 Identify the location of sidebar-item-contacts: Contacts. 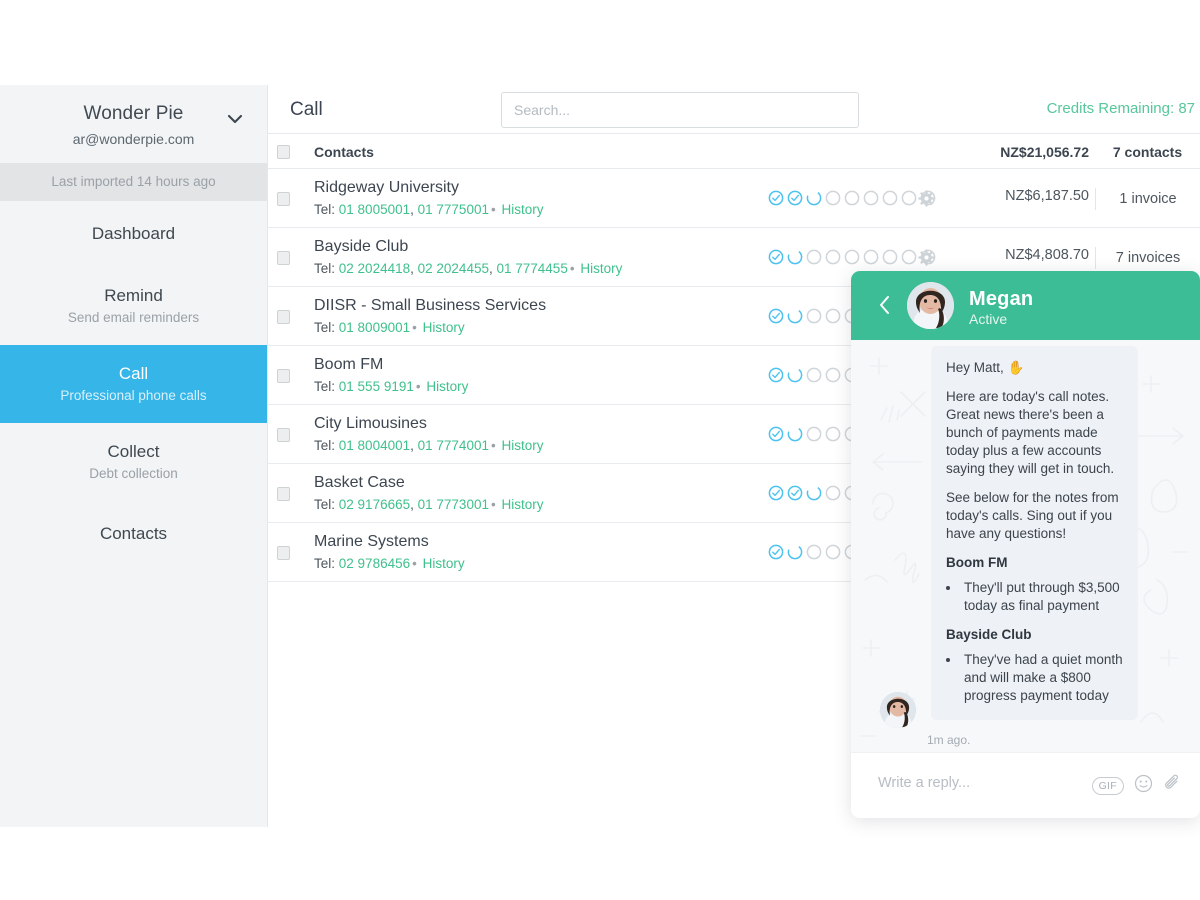
(133, 534).